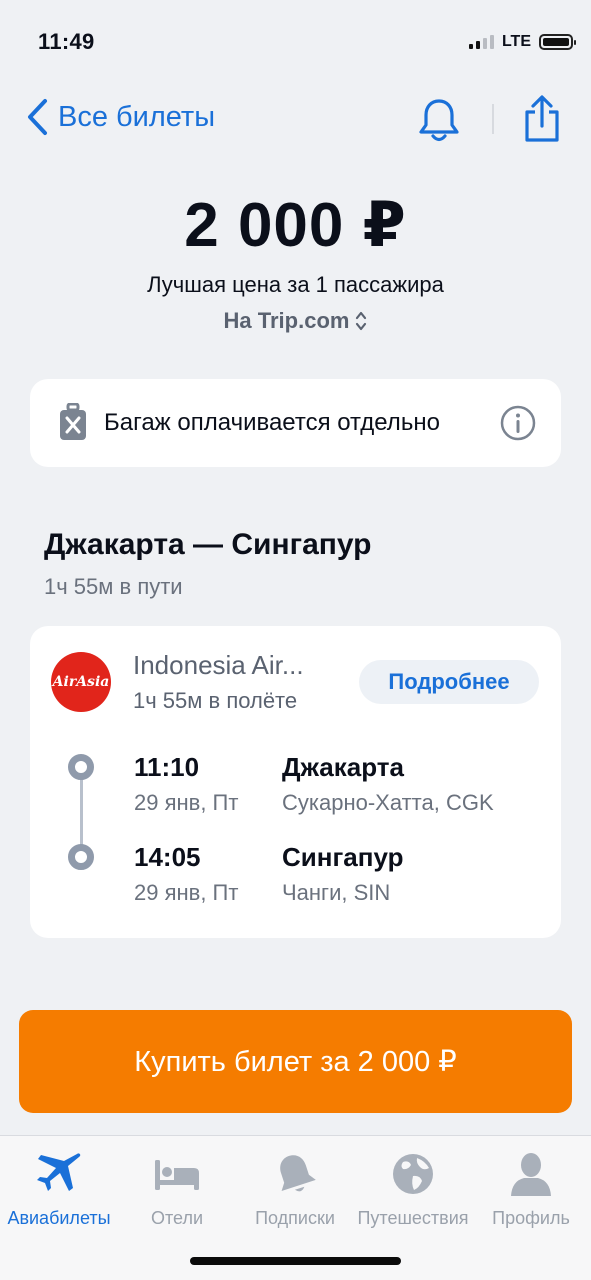 The height and width of the screenshot is (1280, 591). I want to click on plane-icon, so click(59, 1172).